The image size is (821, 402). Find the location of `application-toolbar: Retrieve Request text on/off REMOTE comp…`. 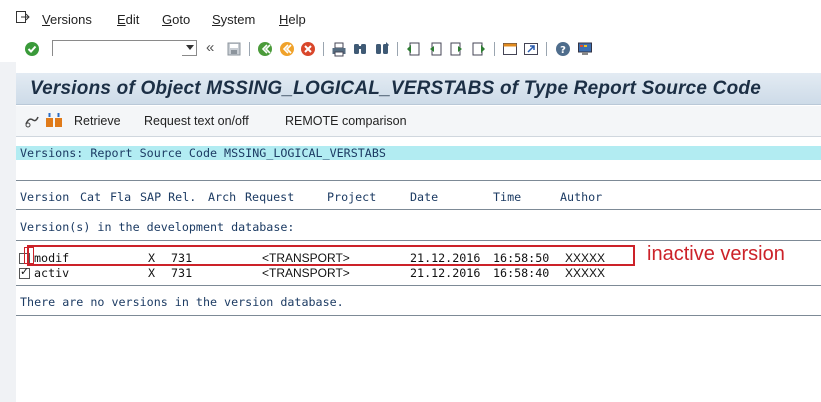

application-toolbar: Retrieve Request text on/off REMOTE comp… is located at coordinates (418, 121).